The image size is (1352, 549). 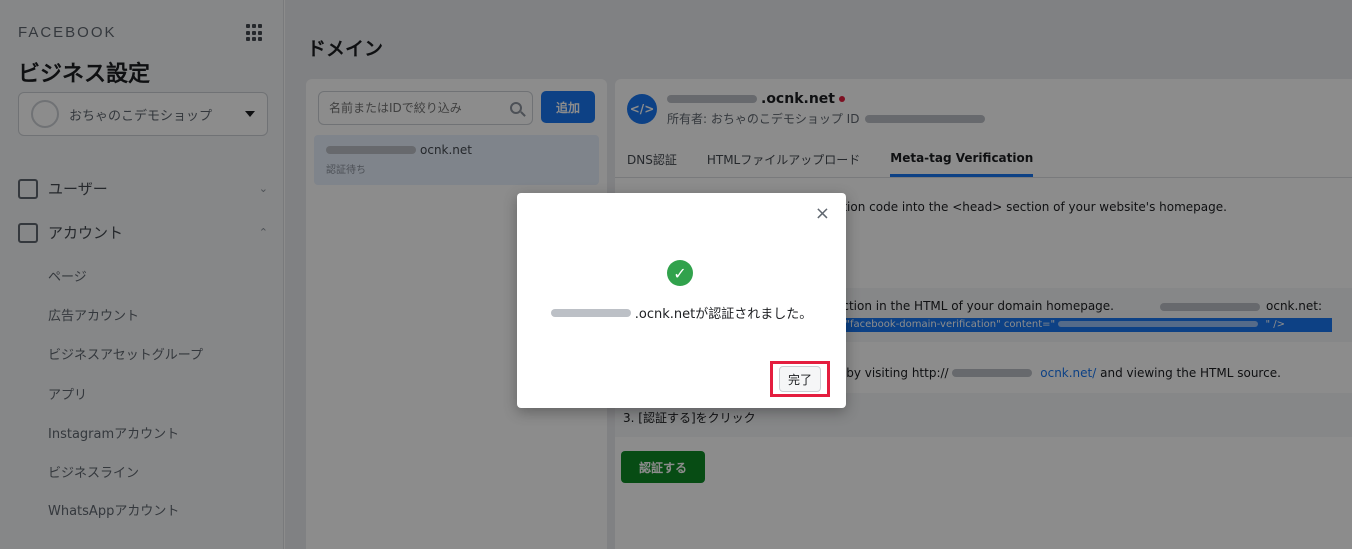 I want to click on done-button-highlight: 完了, so click(x=800, y=379).